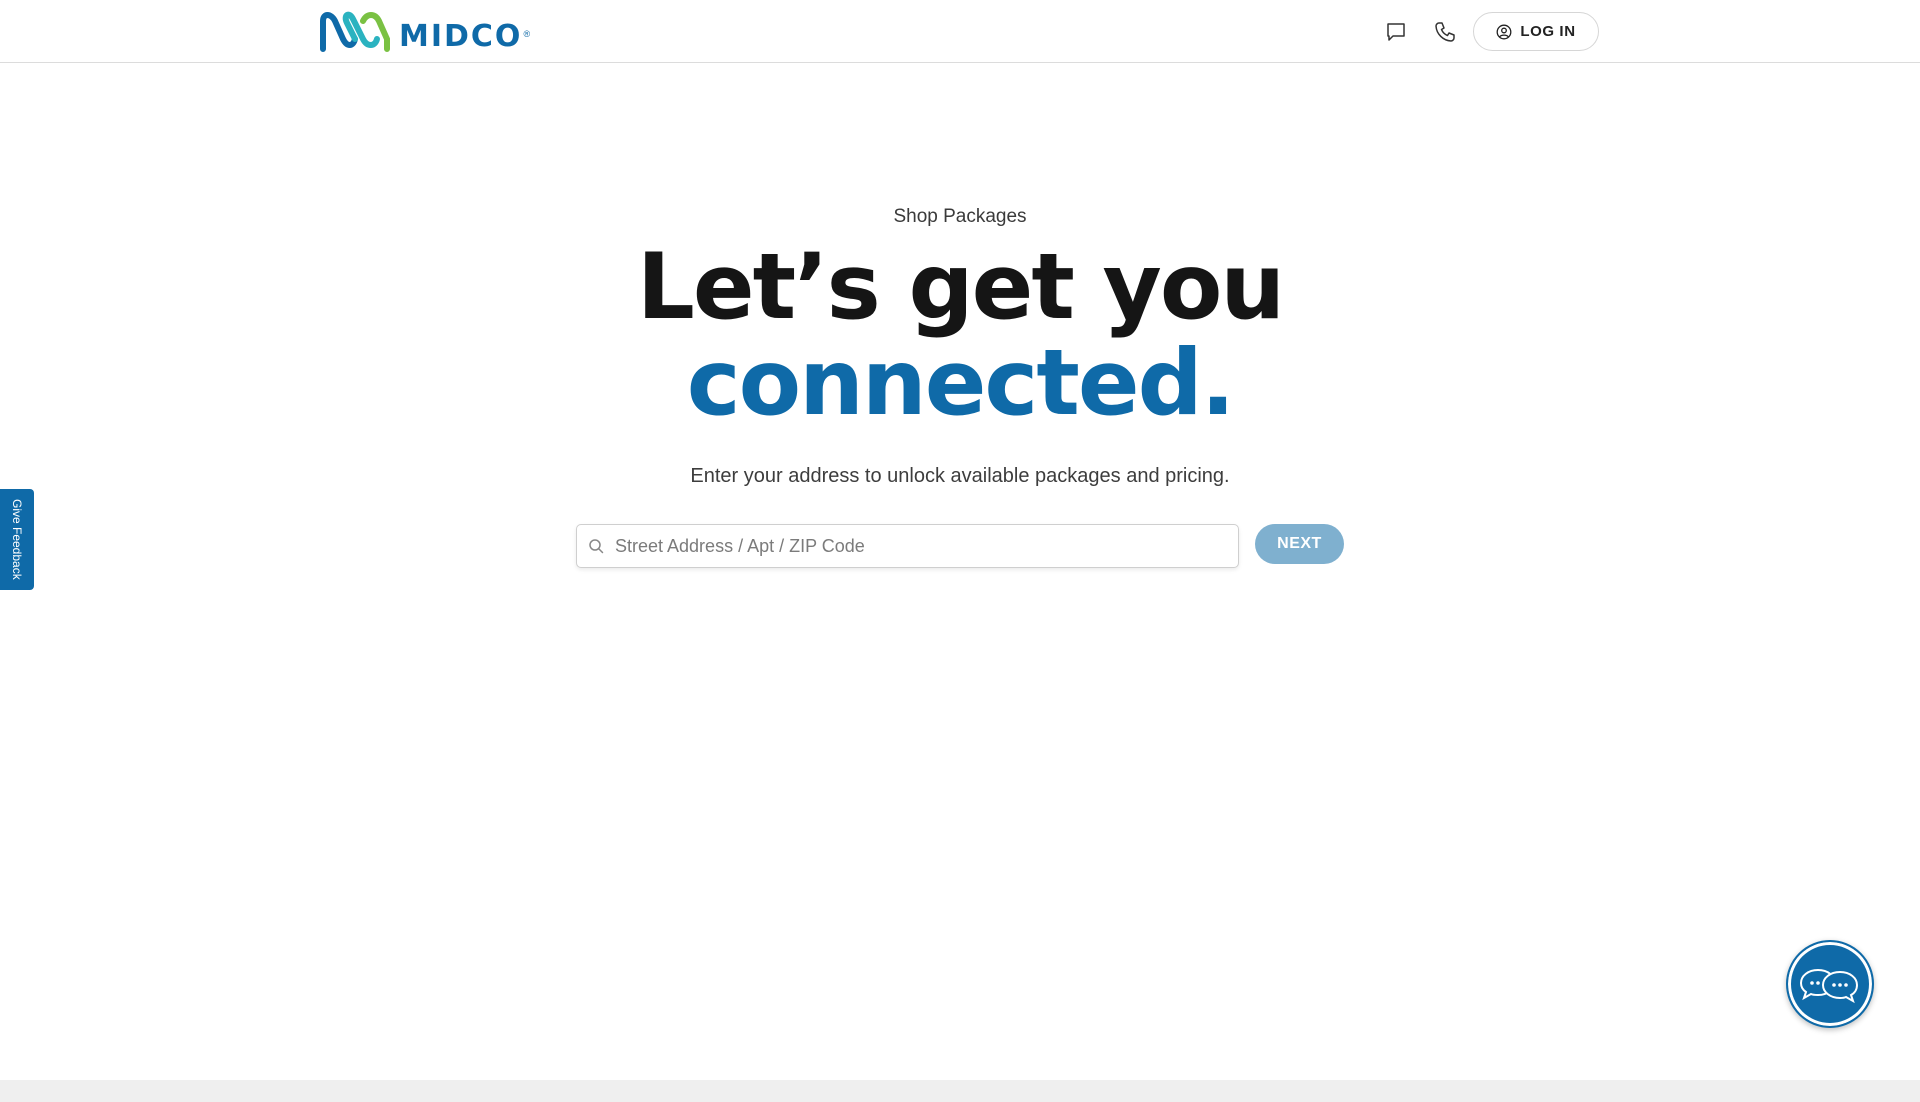  I want to click on chat-widget-button, so click(1830, 984).